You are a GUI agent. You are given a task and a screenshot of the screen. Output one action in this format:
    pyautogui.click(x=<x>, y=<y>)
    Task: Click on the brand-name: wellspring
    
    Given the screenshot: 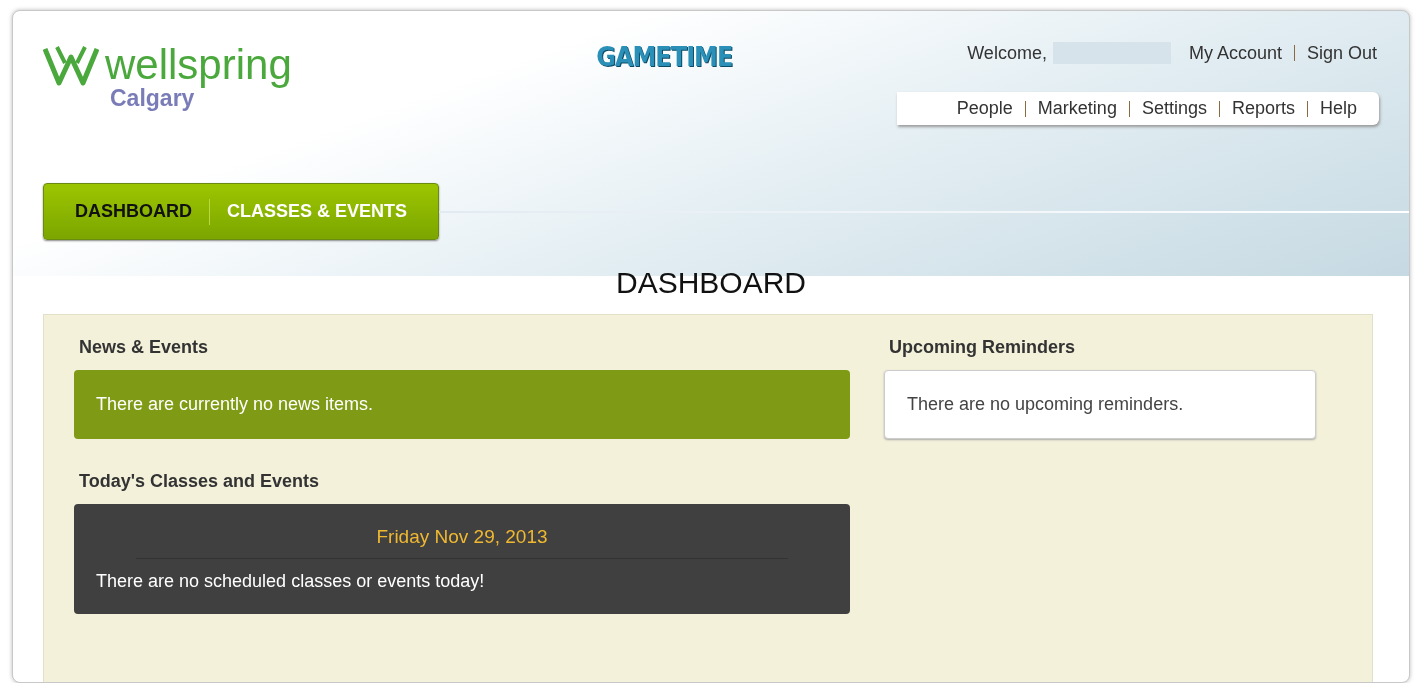 What is the action you would take?
    pyautogui.click(x=198, y=64)
    